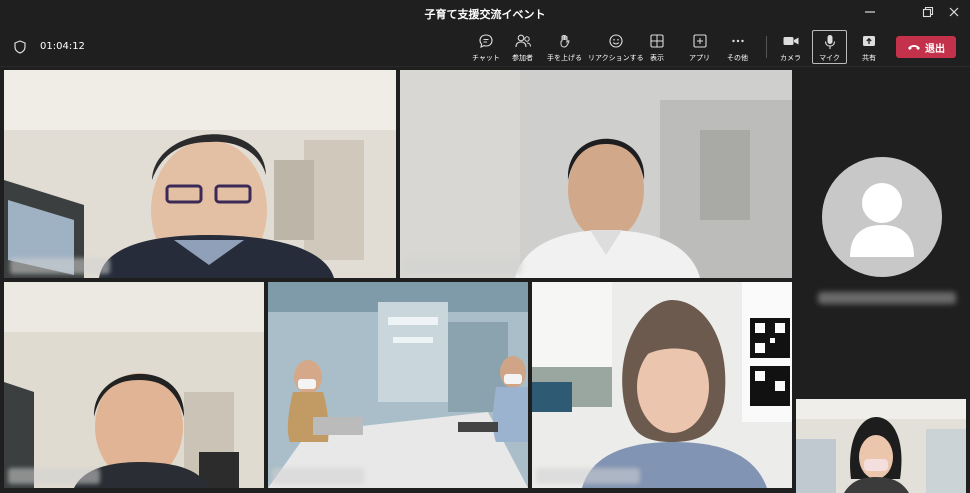 The image size is (970, 493). Describe the element at coordinates (954, 12) in the screenshot. I see `close-icon` at that location.